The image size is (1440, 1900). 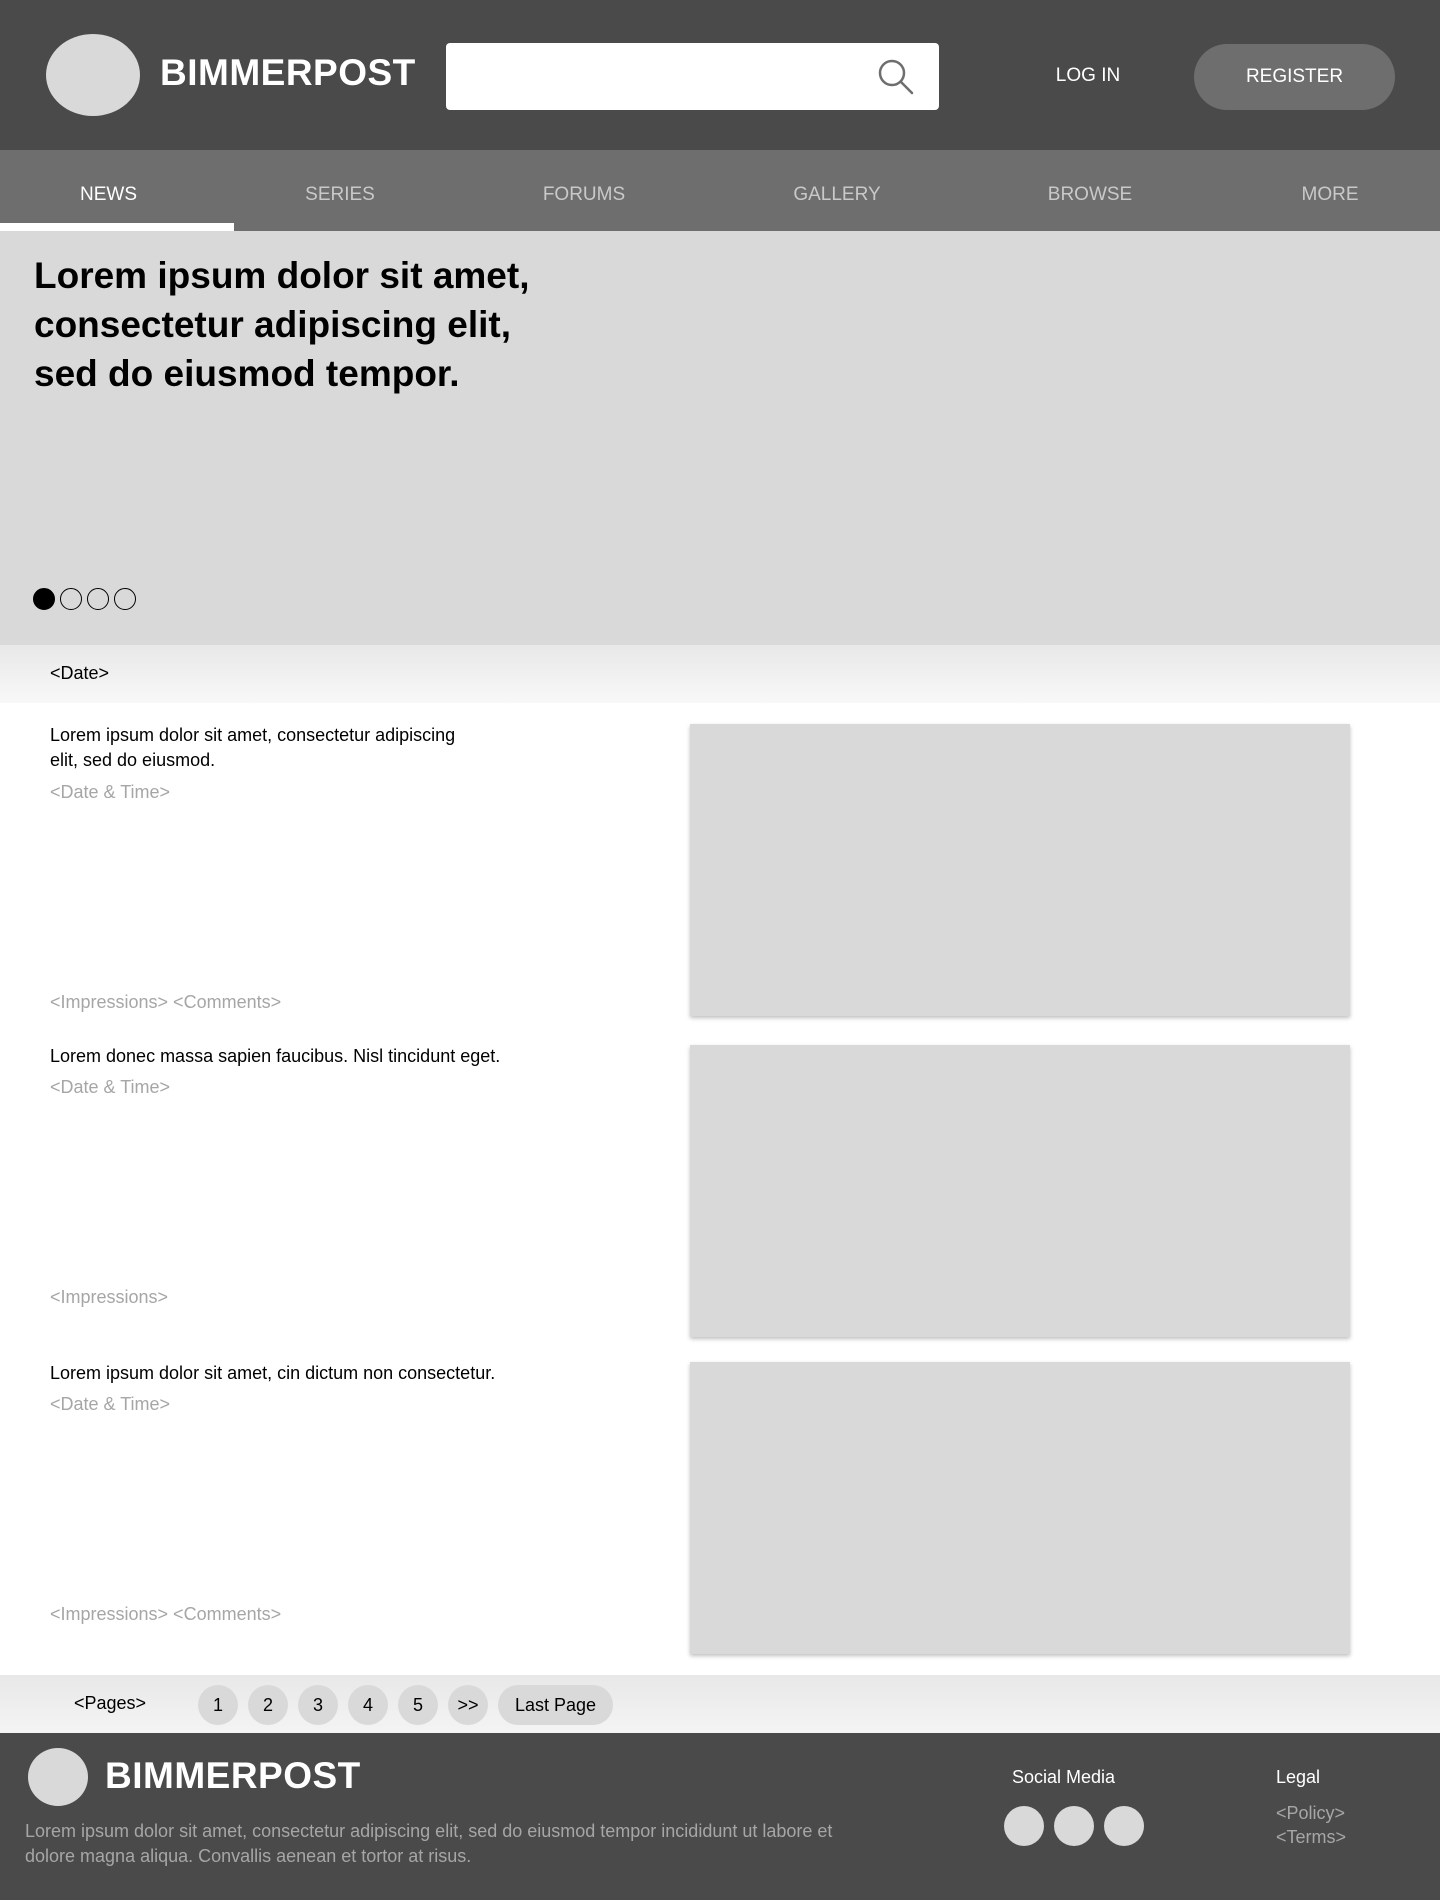 I want to click on active-tab-indicator, so click(x=117, y=227).